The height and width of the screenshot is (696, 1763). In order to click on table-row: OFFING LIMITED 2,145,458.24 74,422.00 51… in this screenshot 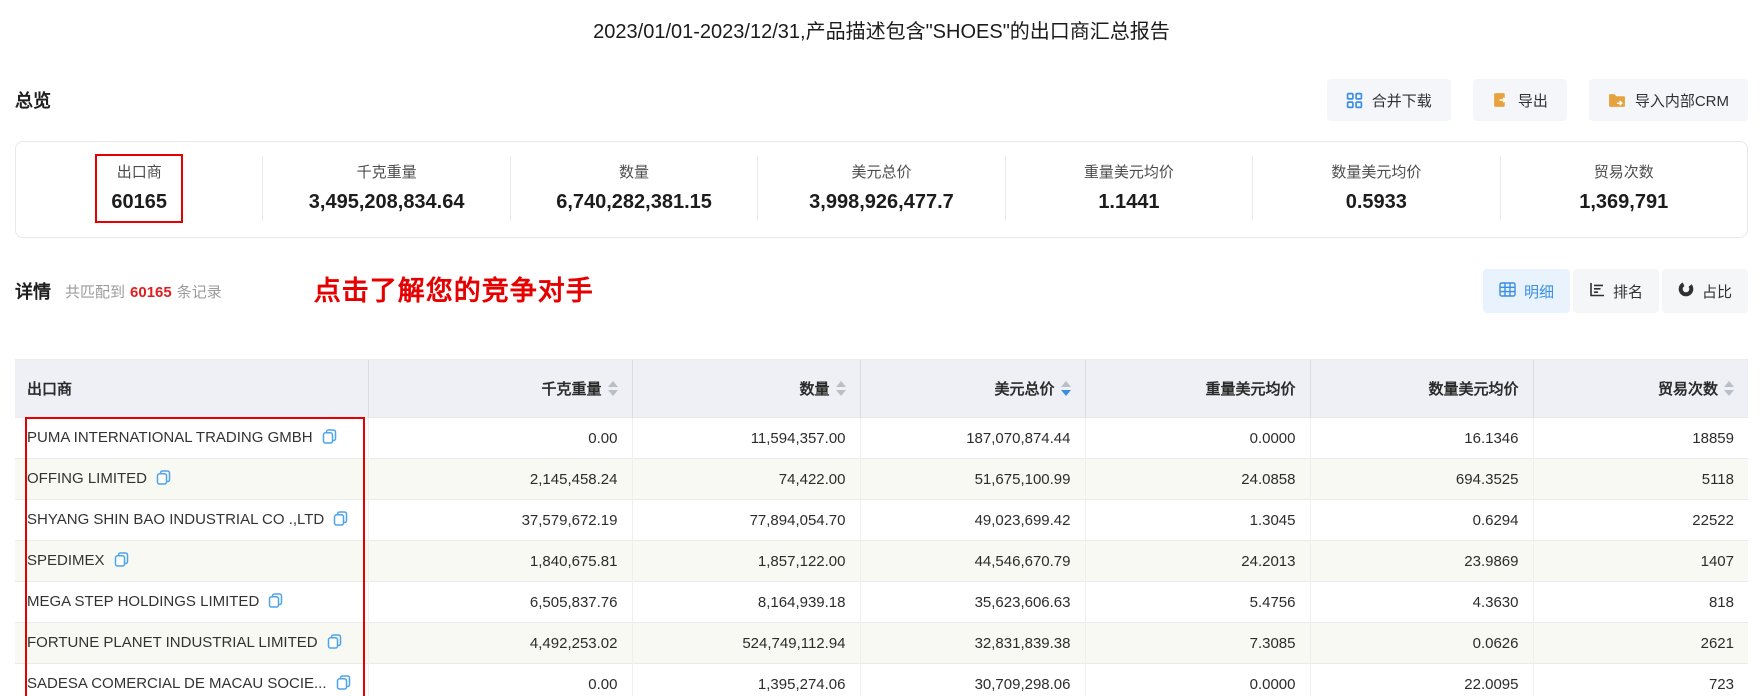, I will do `click(881, 479)`.